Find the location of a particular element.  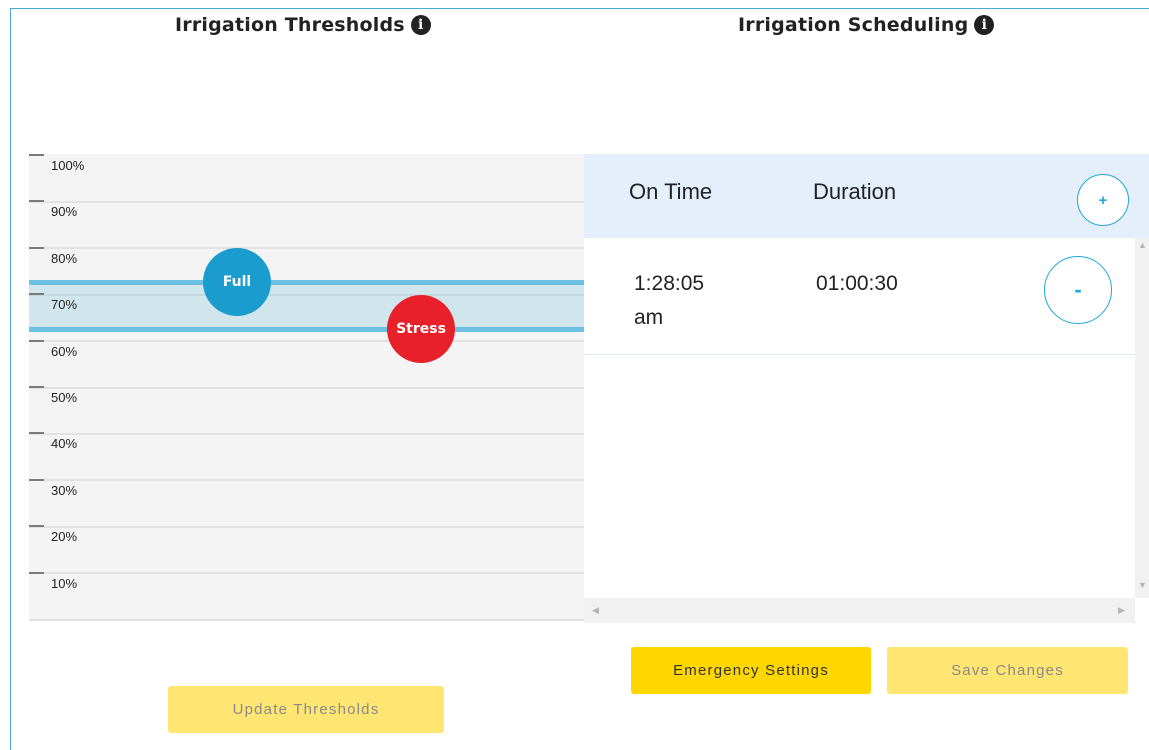

stress-threshold-handle: Stress is located at coordinates (421, 328).